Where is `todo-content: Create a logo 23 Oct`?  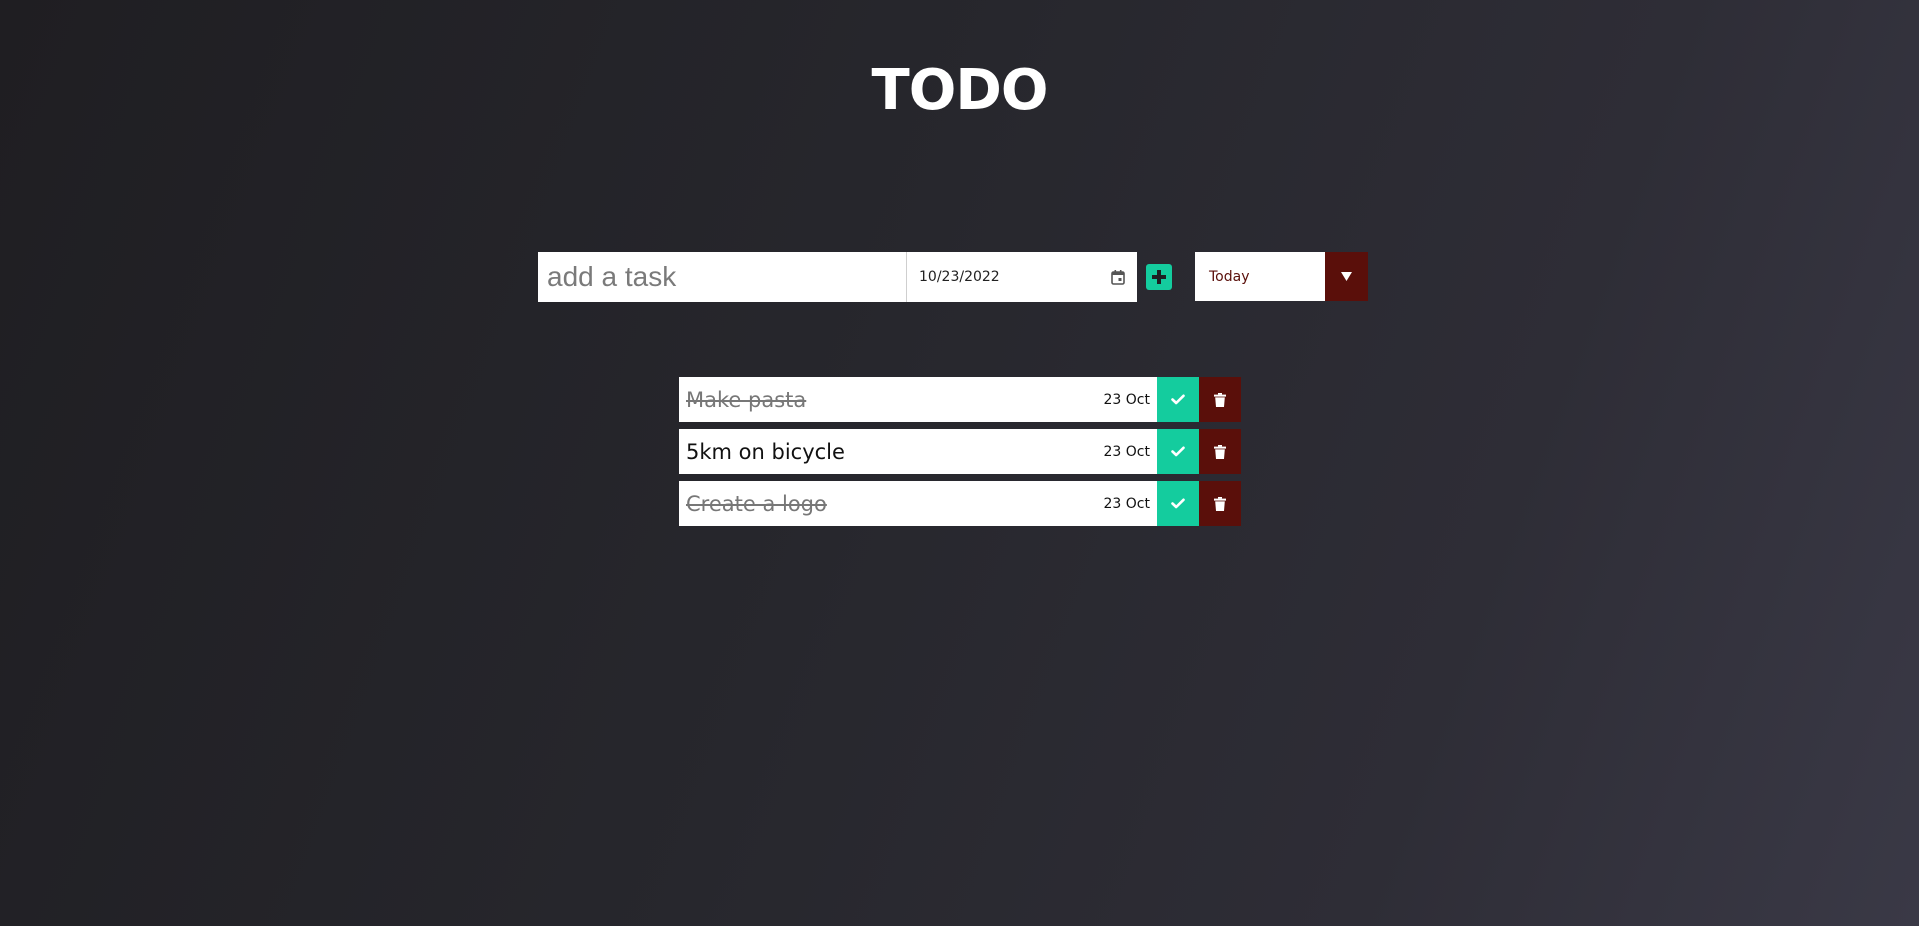 todo-content: Create a logo 23 Oct is located at coordinates (918, 503).